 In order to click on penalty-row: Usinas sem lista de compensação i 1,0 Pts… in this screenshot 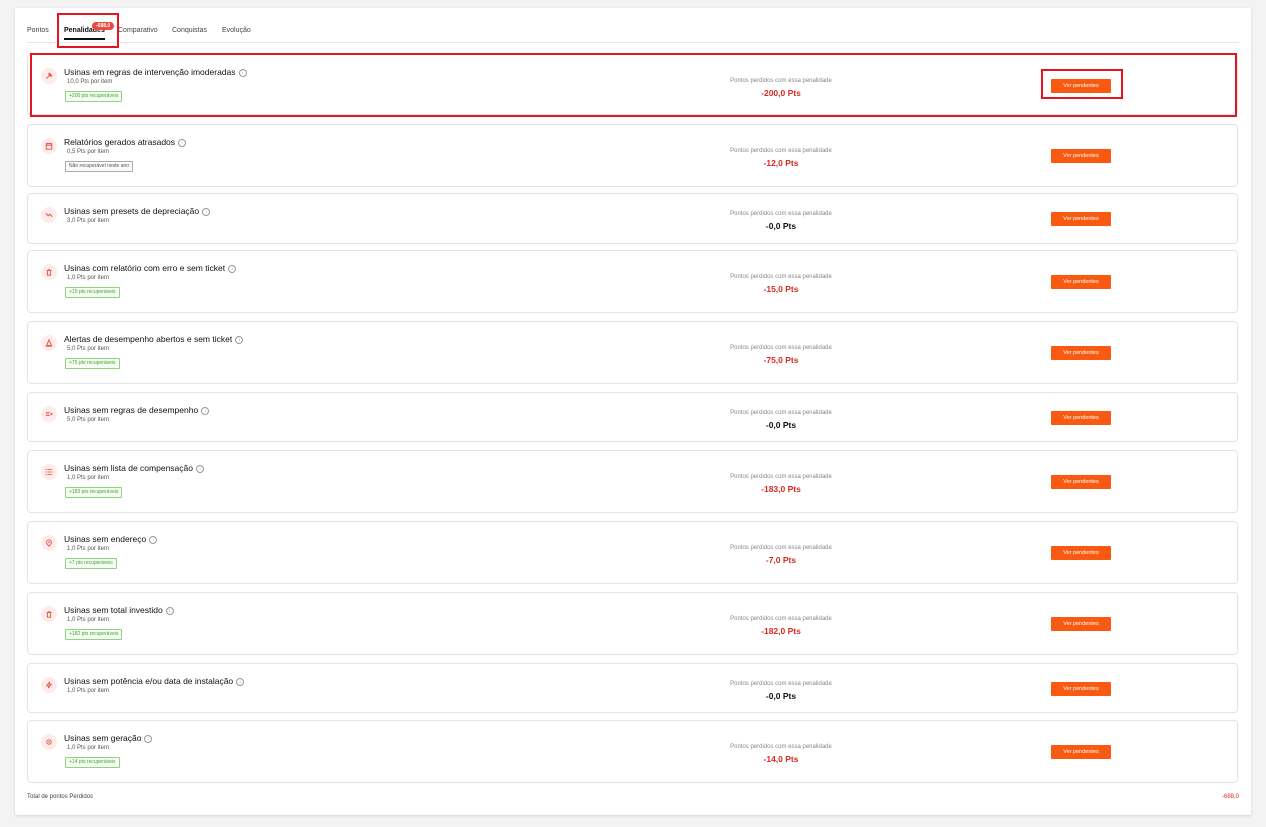, I will do `click(632, 481)`.